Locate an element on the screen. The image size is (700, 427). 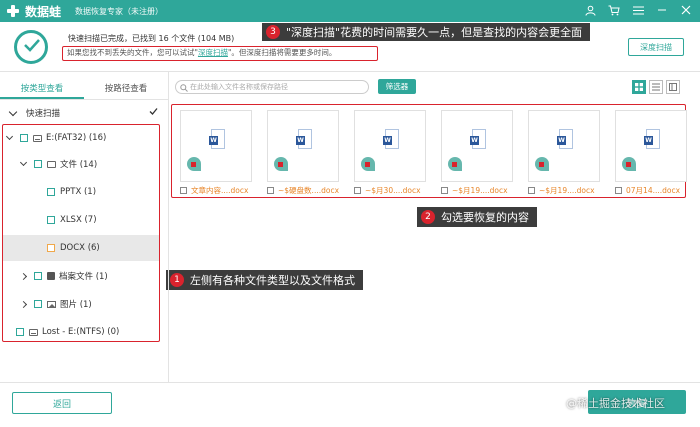
close-icon is located at coordinates (686, 10).